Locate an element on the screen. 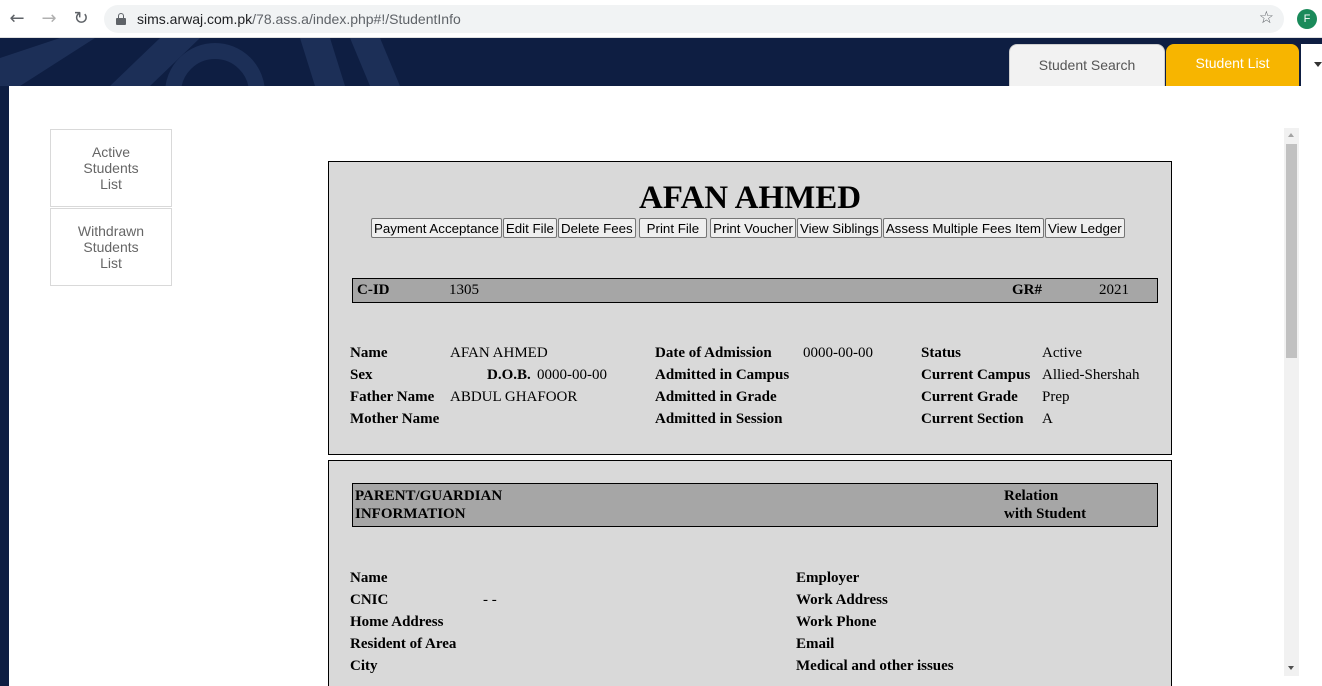 The image size is (1322, 686). guardian-work-address-label: Work Address is located at coordinates (842, 600).